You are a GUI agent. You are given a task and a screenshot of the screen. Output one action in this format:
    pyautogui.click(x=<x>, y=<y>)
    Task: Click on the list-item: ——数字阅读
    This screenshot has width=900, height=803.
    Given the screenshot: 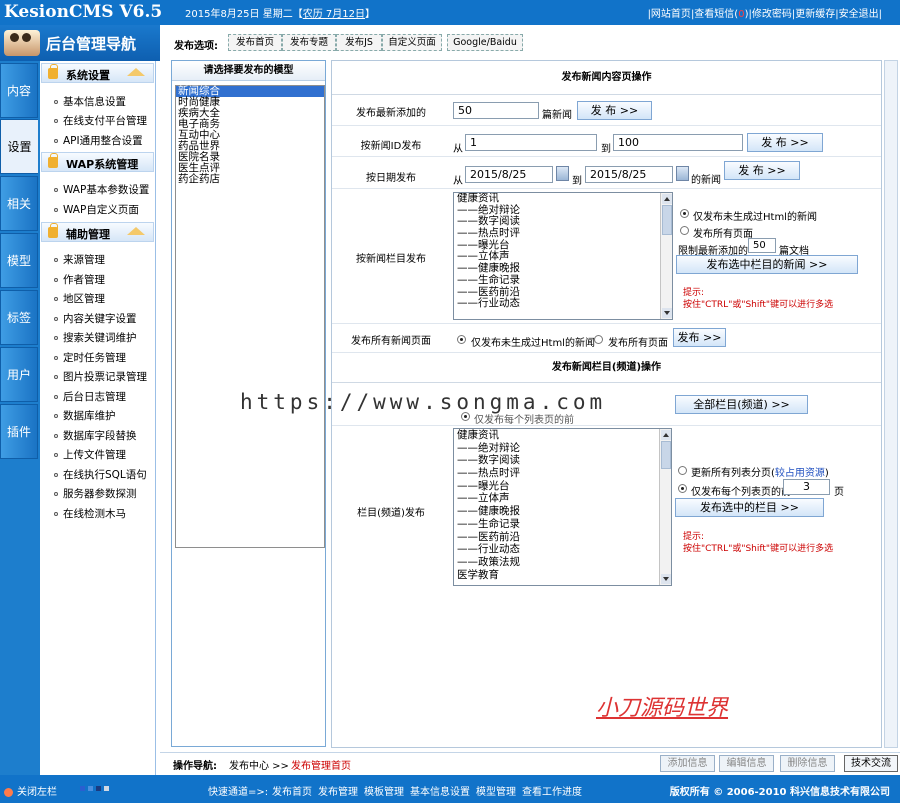 What is the action you would take?
    pyautogui.click(x=562, y=460)
    